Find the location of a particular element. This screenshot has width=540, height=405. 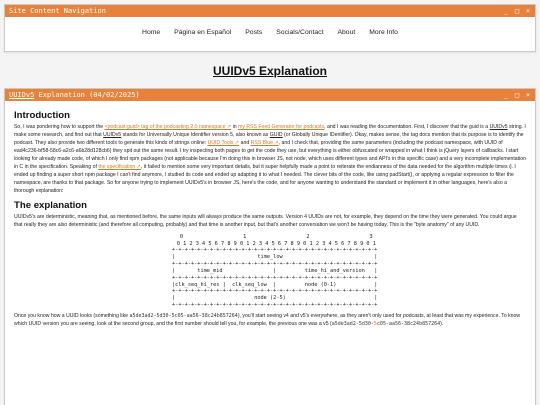

uuid-part: c05-aa56-38c24b857264 is located at coordinates (408, 323).